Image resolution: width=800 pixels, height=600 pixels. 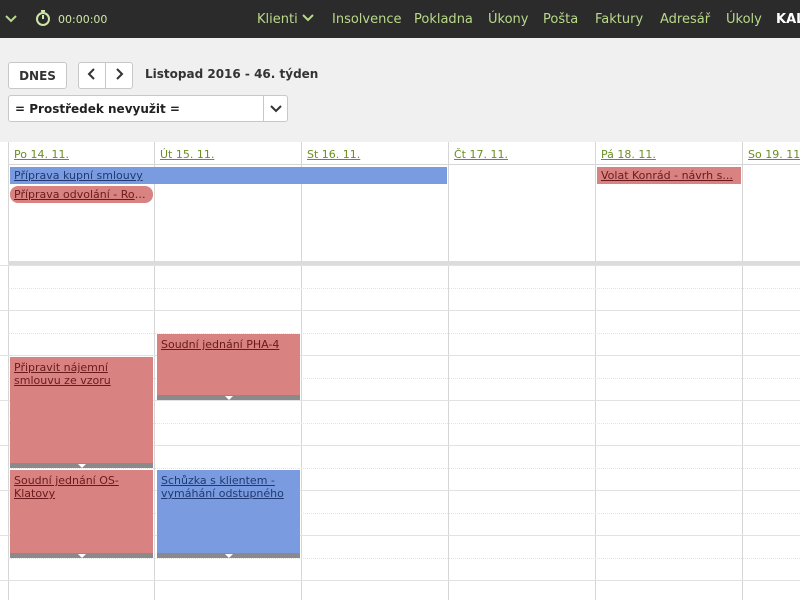 What do you see at coordinates (66, 487) in the screenshot?
I see `event-title: Soudní jednání OS-Klatovy` at bounding box center [66, 487].